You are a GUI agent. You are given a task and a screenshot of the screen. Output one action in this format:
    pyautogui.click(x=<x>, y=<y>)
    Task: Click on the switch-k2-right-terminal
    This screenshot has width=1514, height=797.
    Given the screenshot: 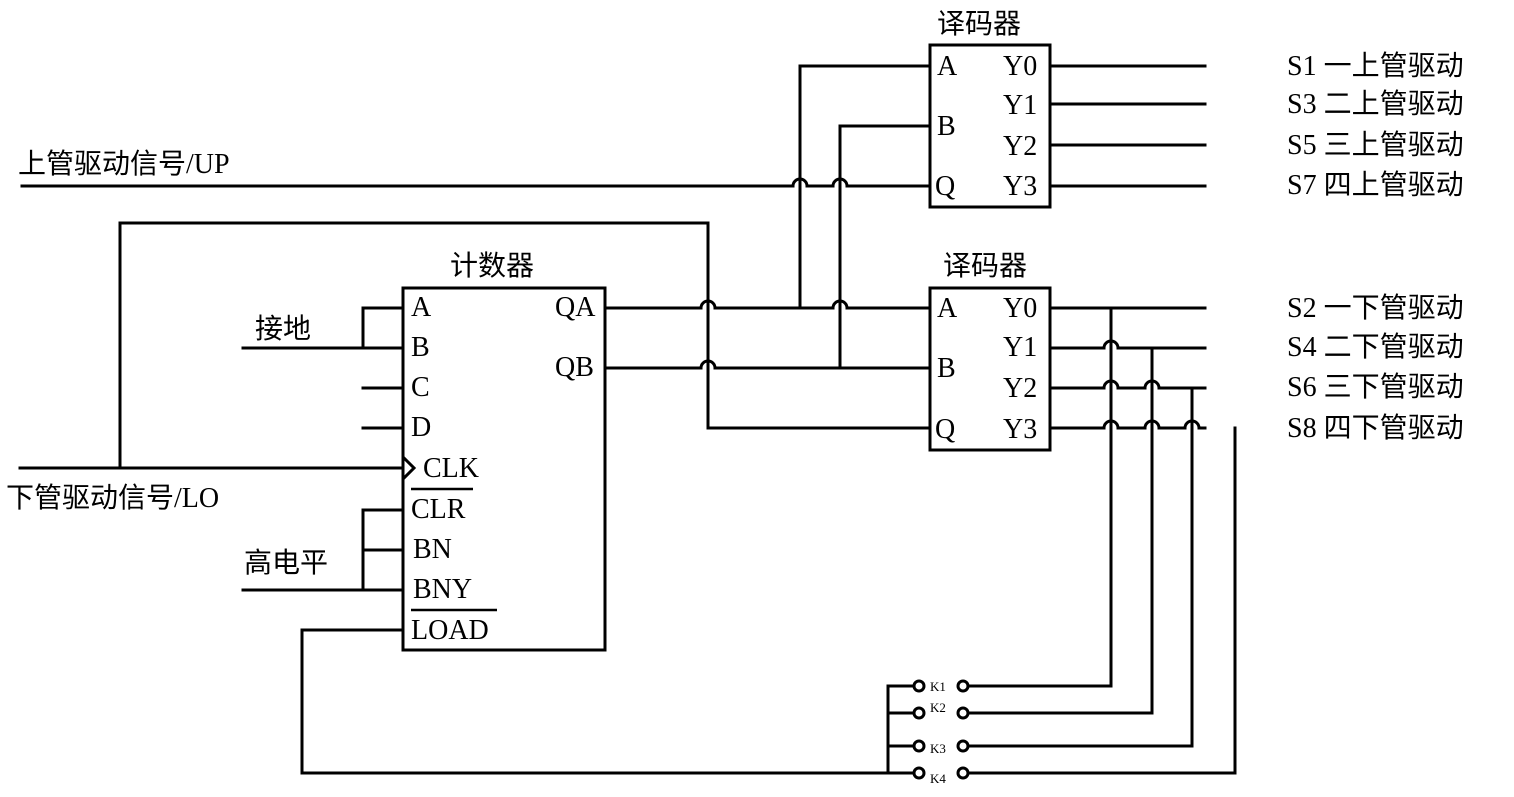 What is the action you would take?
    pyautogui.click(x=963, y=713)
    